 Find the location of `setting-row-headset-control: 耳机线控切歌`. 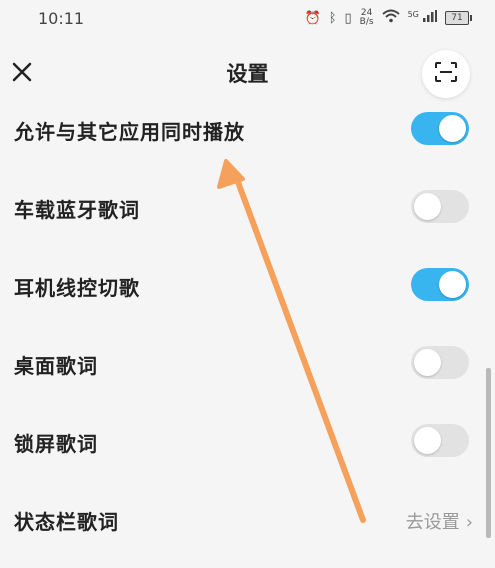

setting-row-headset-control: 耳机线控切歌 is located at coordinates (247, 295).